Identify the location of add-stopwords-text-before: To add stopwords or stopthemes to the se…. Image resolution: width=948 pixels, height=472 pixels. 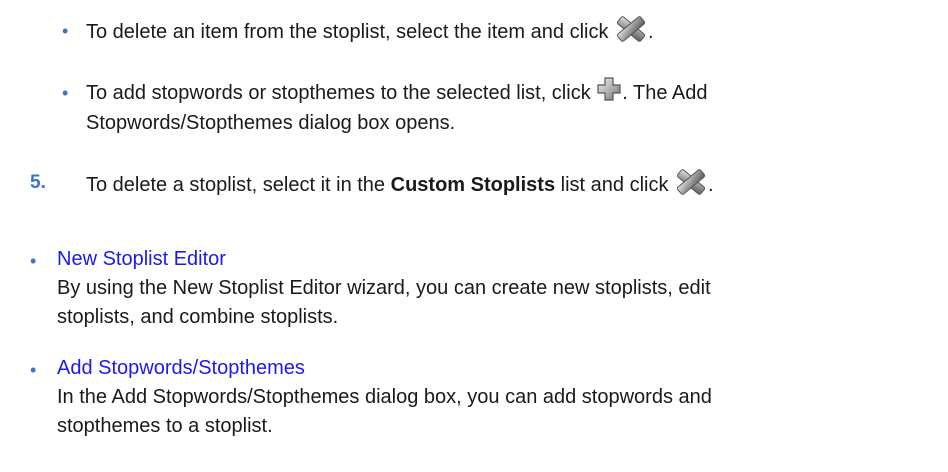
(338, 93).